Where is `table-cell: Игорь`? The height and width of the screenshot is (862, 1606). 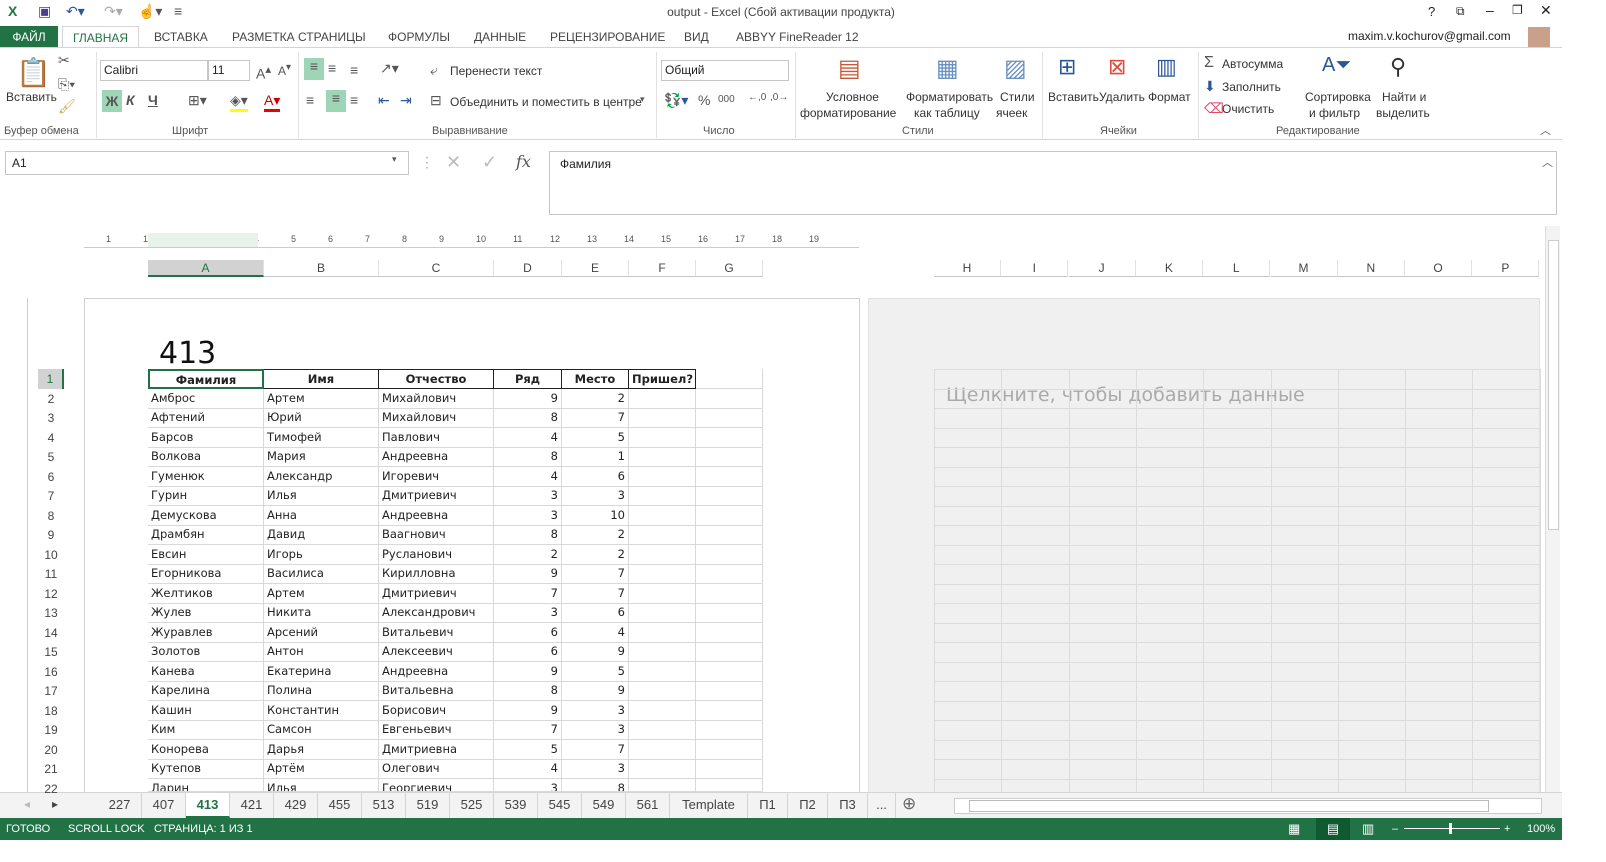
table-cell: Игорь is located at coordinates (321, 554).